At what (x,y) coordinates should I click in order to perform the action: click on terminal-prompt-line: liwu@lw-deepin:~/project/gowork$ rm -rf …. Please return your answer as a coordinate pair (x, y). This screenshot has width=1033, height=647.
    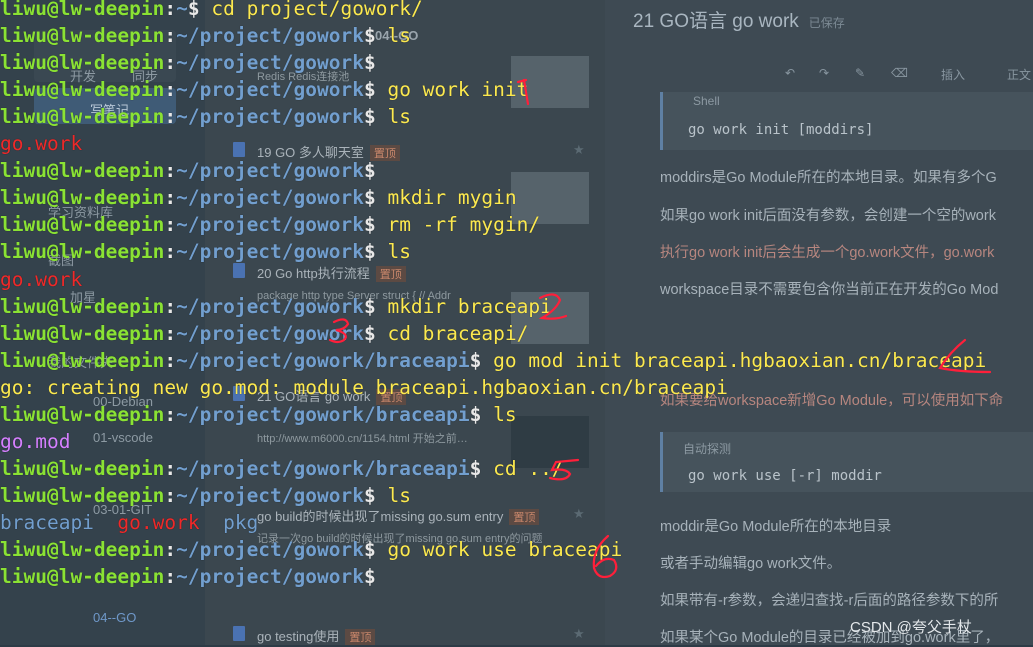
    Looking at the image, I should click on (270, 224).